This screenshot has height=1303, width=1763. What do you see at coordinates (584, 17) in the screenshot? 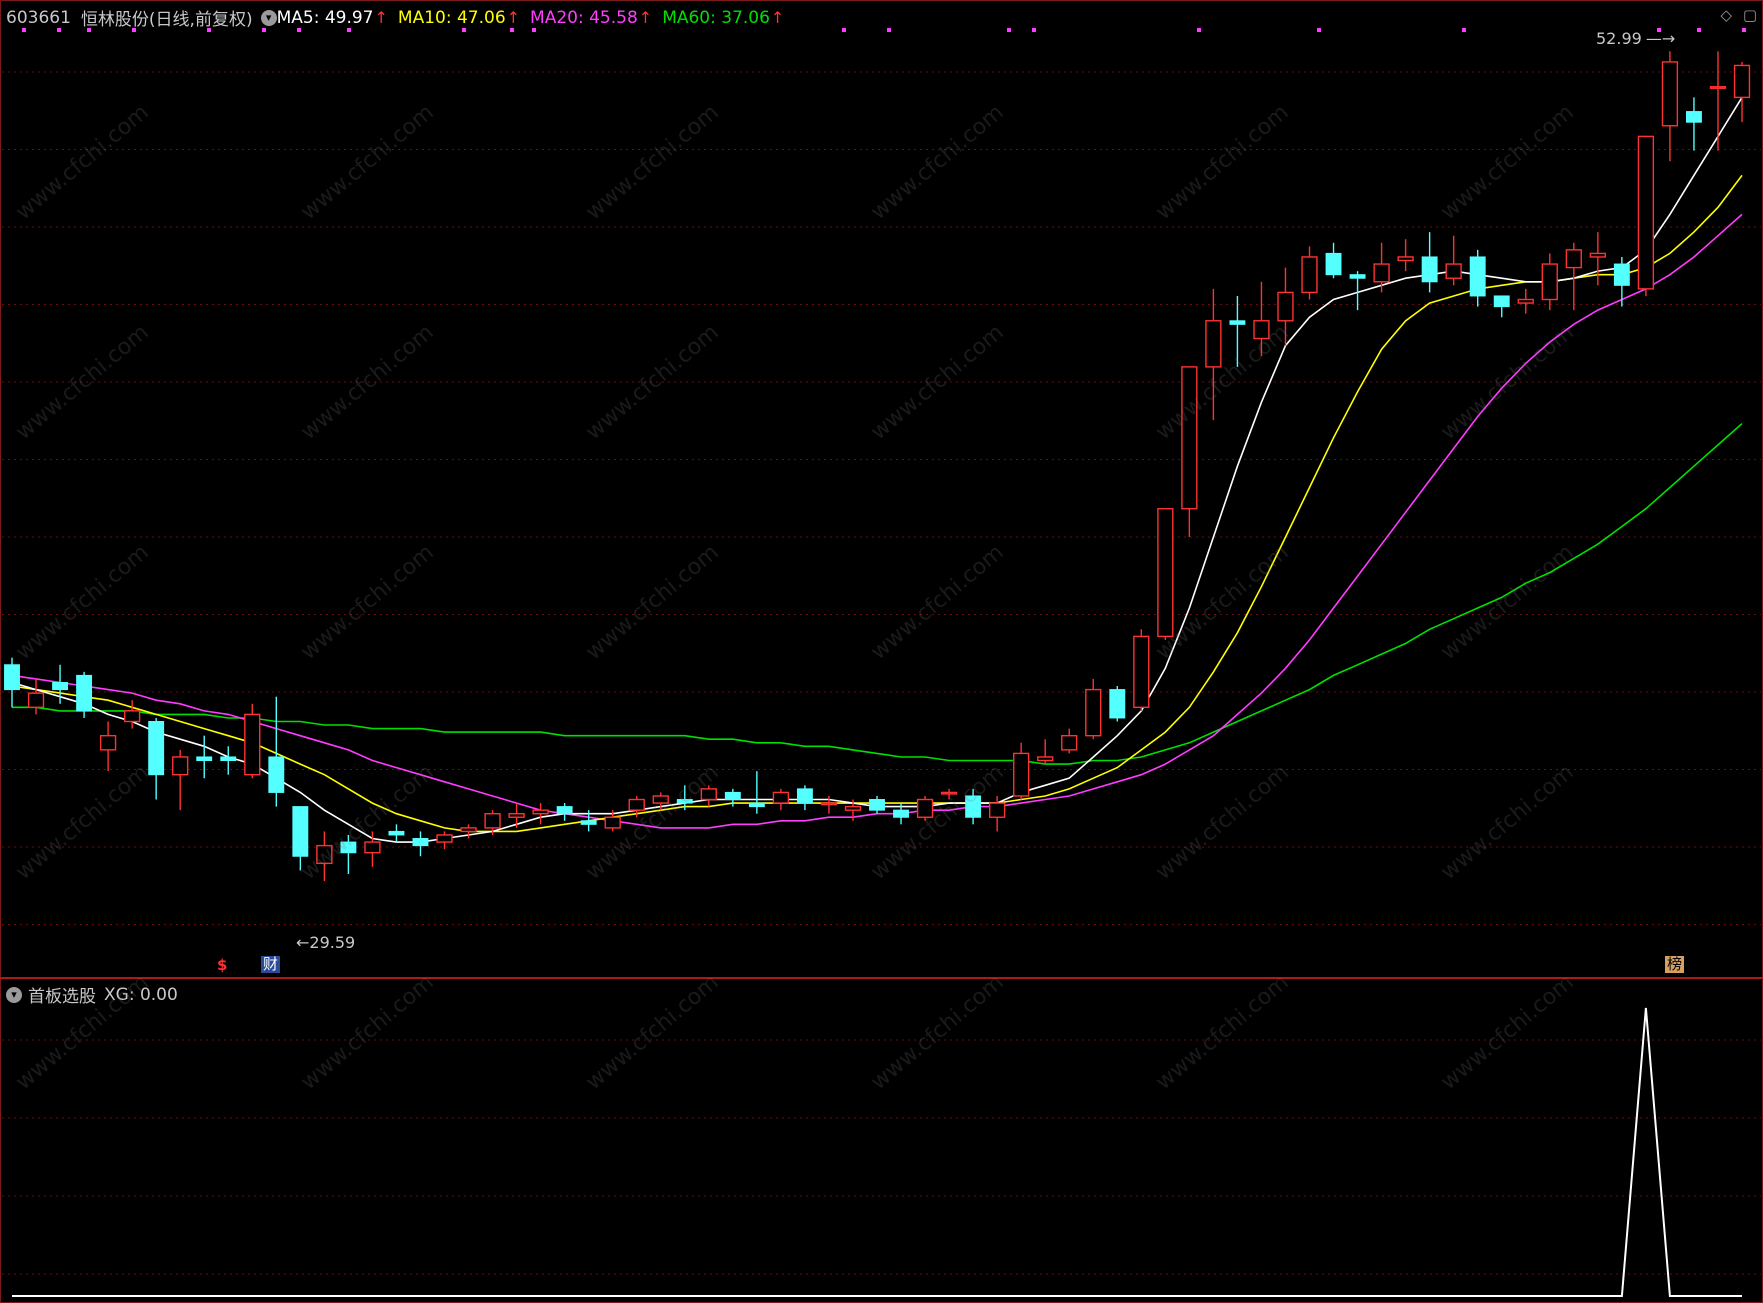
I see `ma20-label: MA20: 45.58` at bounding box center [584, 17].